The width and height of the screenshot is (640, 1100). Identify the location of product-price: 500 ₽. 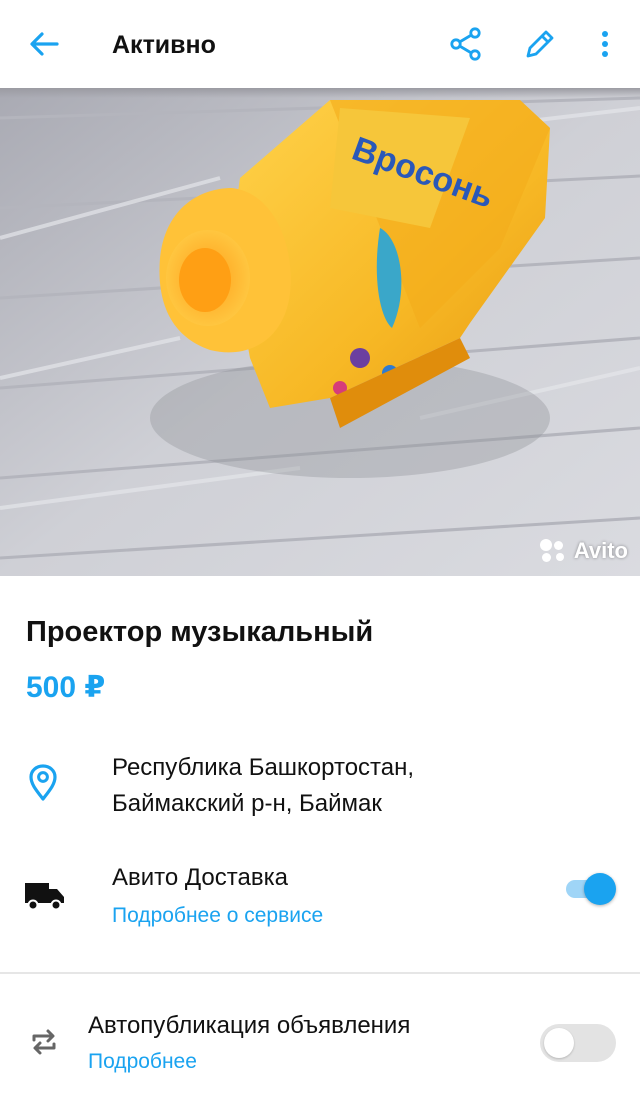
(66, 687).